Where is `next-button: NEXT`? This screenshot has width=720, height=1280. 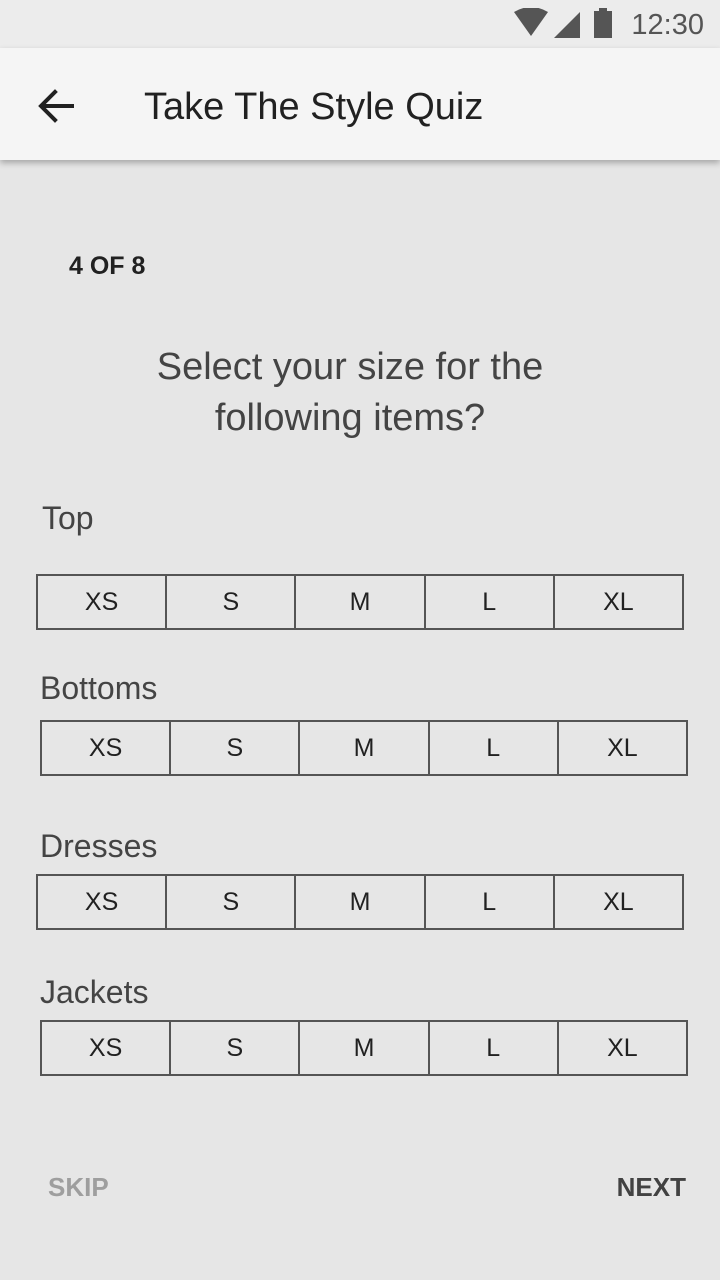 next-button: NEXT is located at coordinates (651, 1187).